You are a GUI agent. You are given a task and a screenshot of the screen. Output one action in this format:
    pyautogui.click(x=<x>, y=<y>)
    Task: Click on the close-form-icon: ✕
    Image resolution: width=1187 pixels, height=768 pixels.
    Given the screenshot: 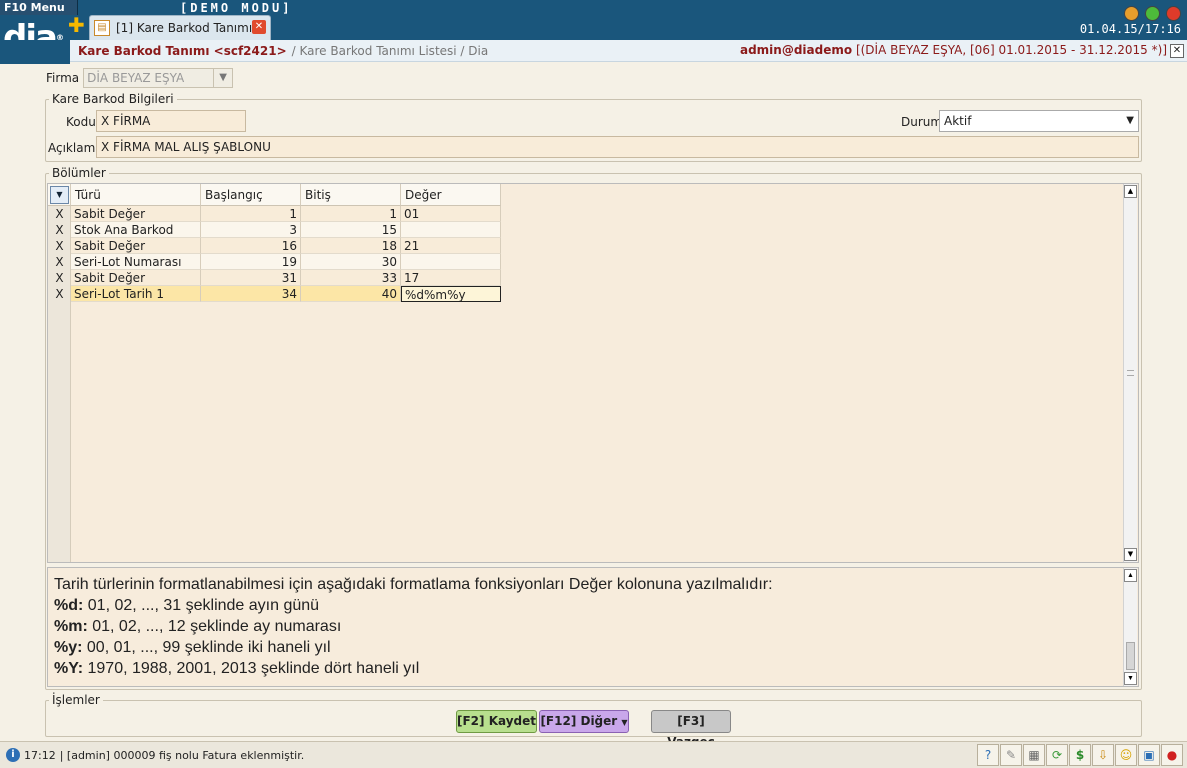 What is the action you would take?
    pyautogui.click(x=1177, y=51)
    